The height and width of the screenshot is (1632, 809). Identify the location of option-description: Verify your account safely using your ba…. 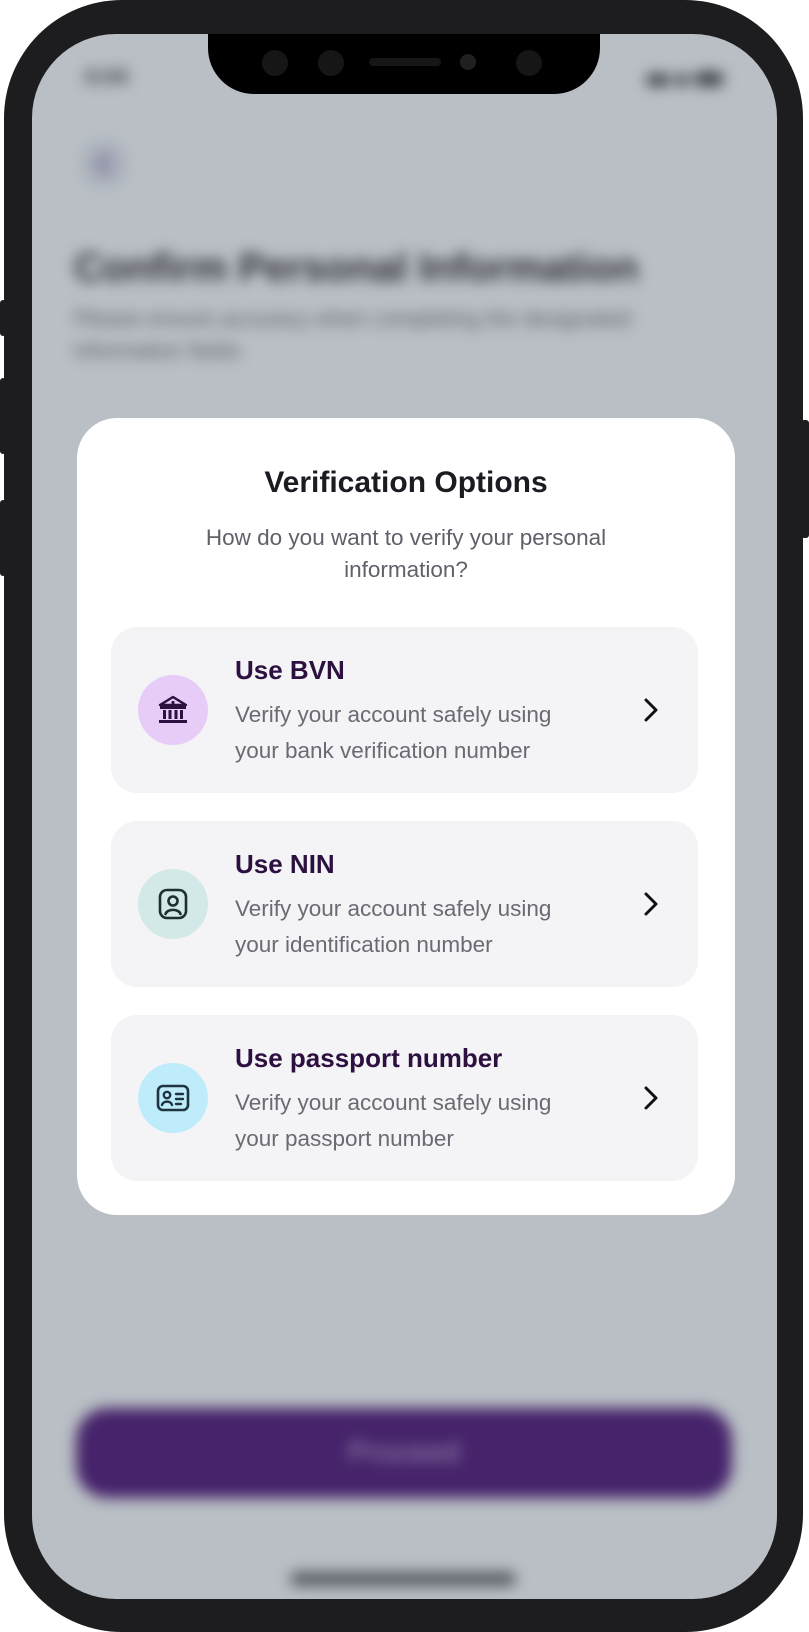
(425, 733).